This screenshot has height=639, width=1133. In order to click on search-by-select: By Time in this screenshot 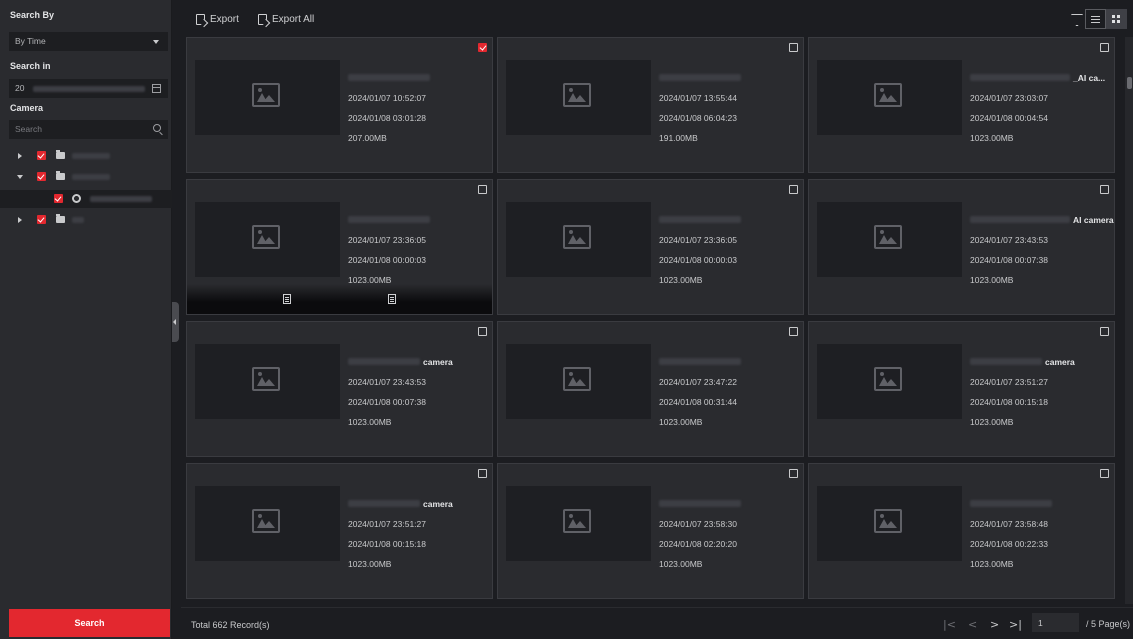, I will do `click(88, 41)`.